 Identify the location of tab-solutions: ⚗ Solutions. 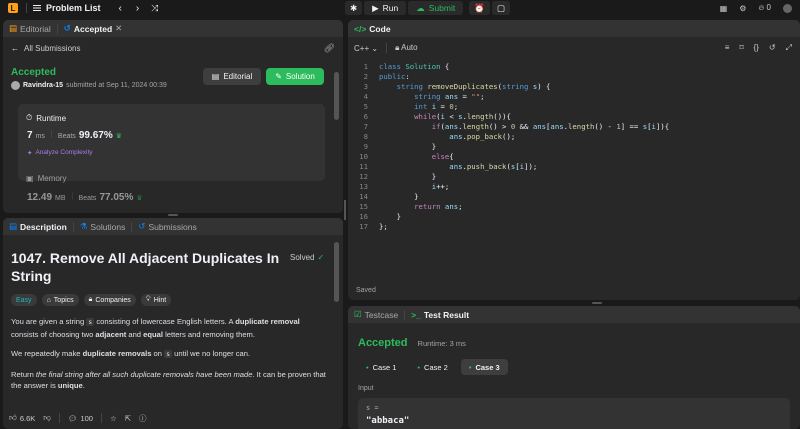
(103, 226).